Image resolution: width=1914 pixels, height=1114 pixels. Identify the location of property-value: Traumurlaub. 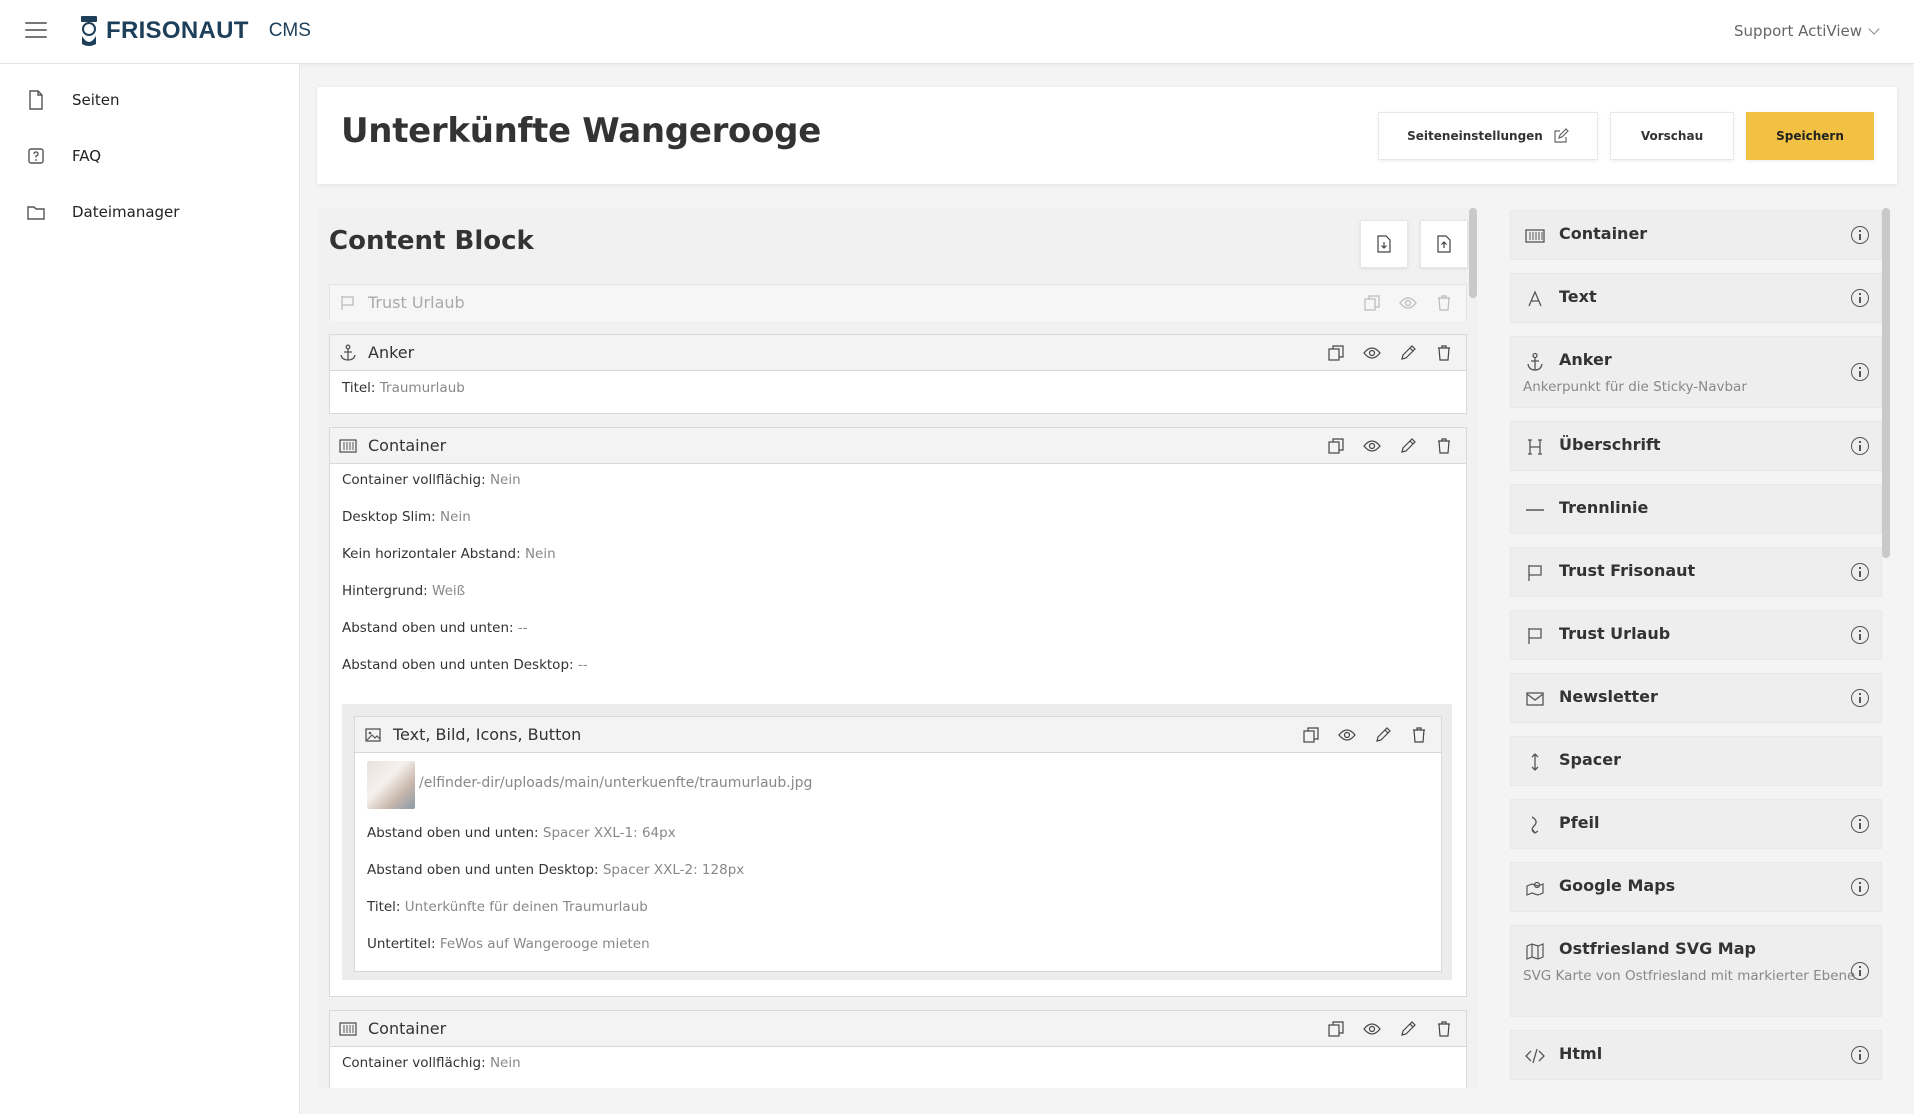
(422, 388).